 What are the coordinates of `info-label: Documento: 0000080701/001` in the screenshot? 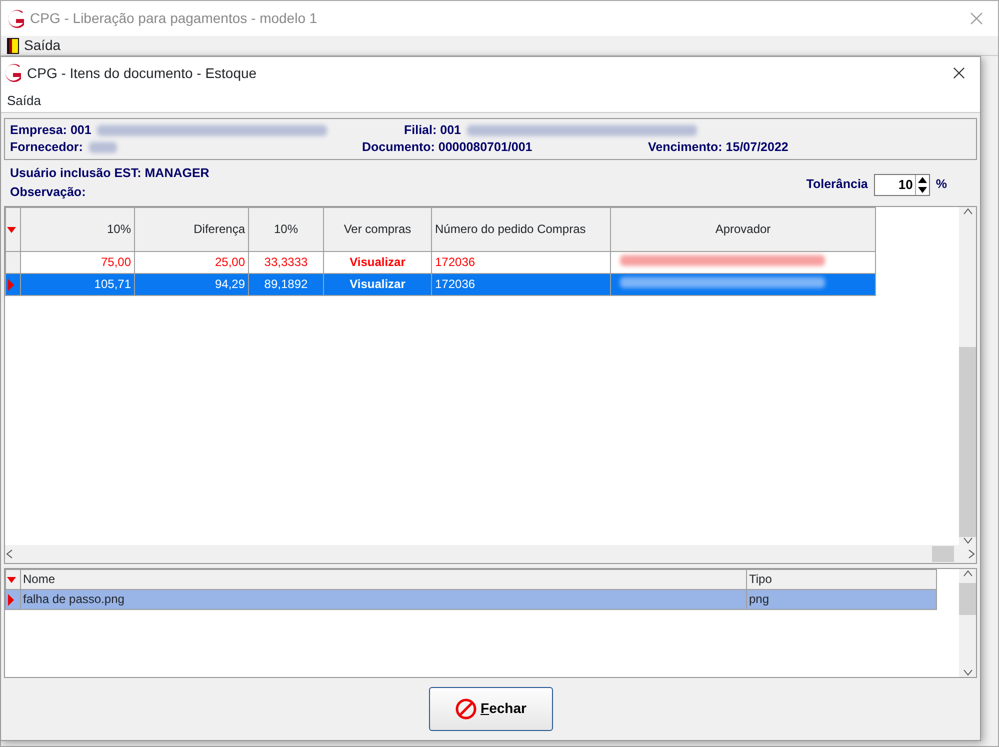 It's located at (447, 147).